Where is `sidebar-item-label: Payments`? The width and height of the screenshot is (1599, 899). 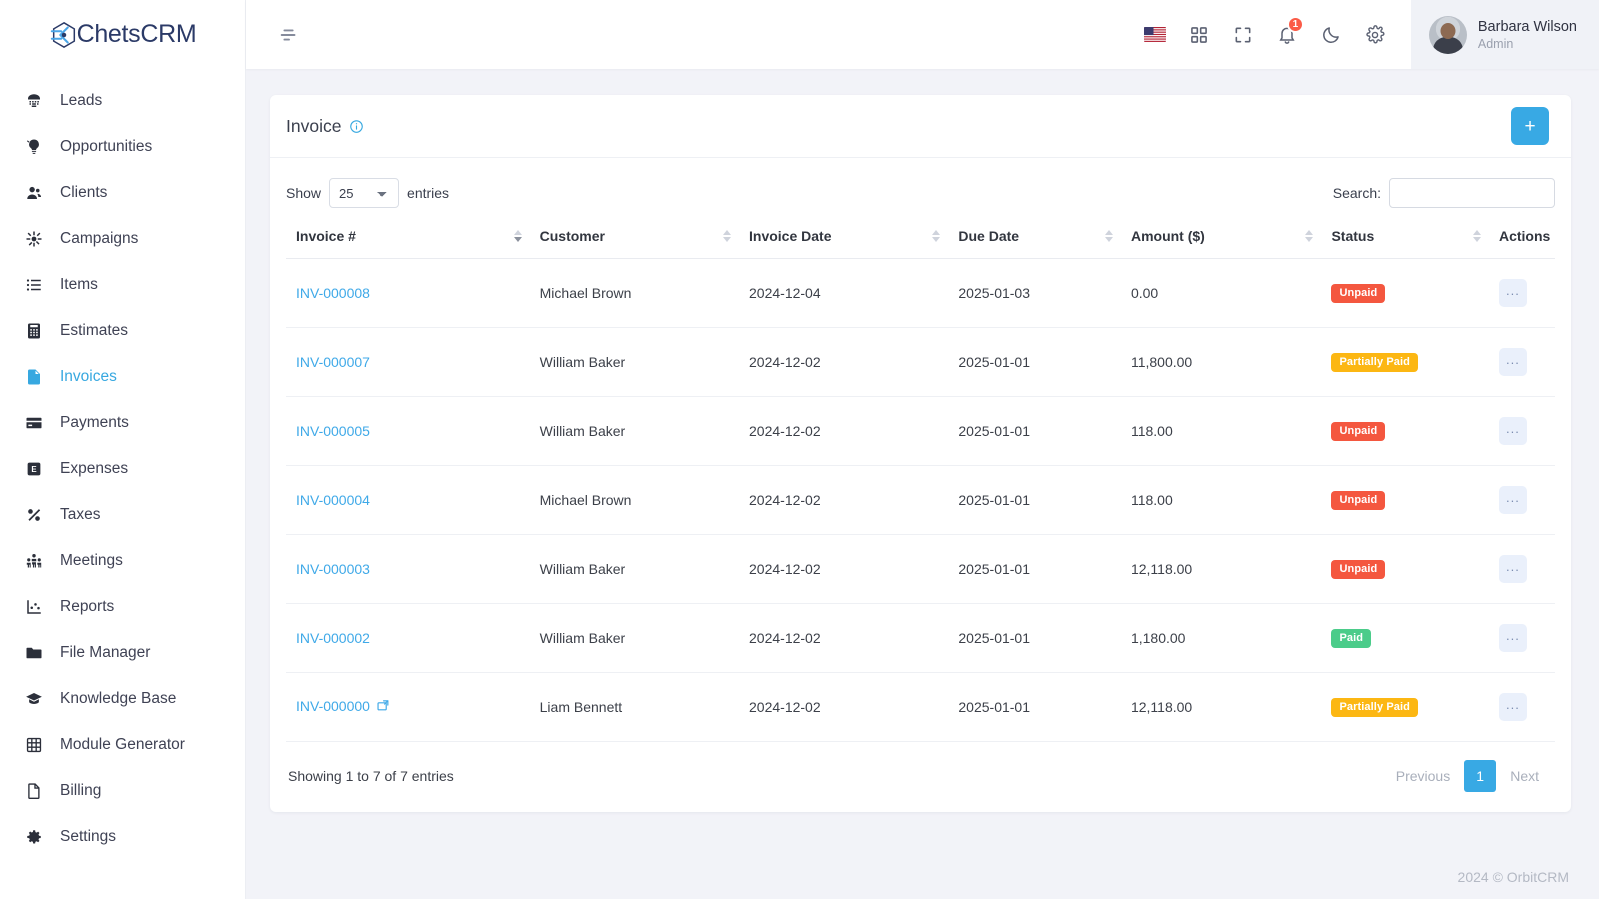 sidebar-item-label: Payments is located at coordinates (94, 422).